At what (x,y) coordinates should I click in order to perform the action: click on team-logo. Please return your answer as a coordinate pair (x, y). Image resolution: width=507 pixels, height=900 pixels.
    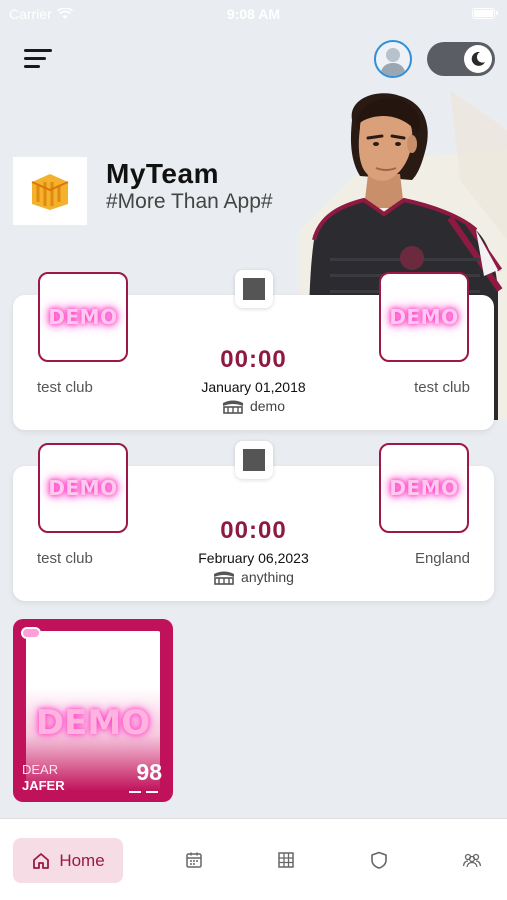
    Looking at the image, I should click on (50, 191).